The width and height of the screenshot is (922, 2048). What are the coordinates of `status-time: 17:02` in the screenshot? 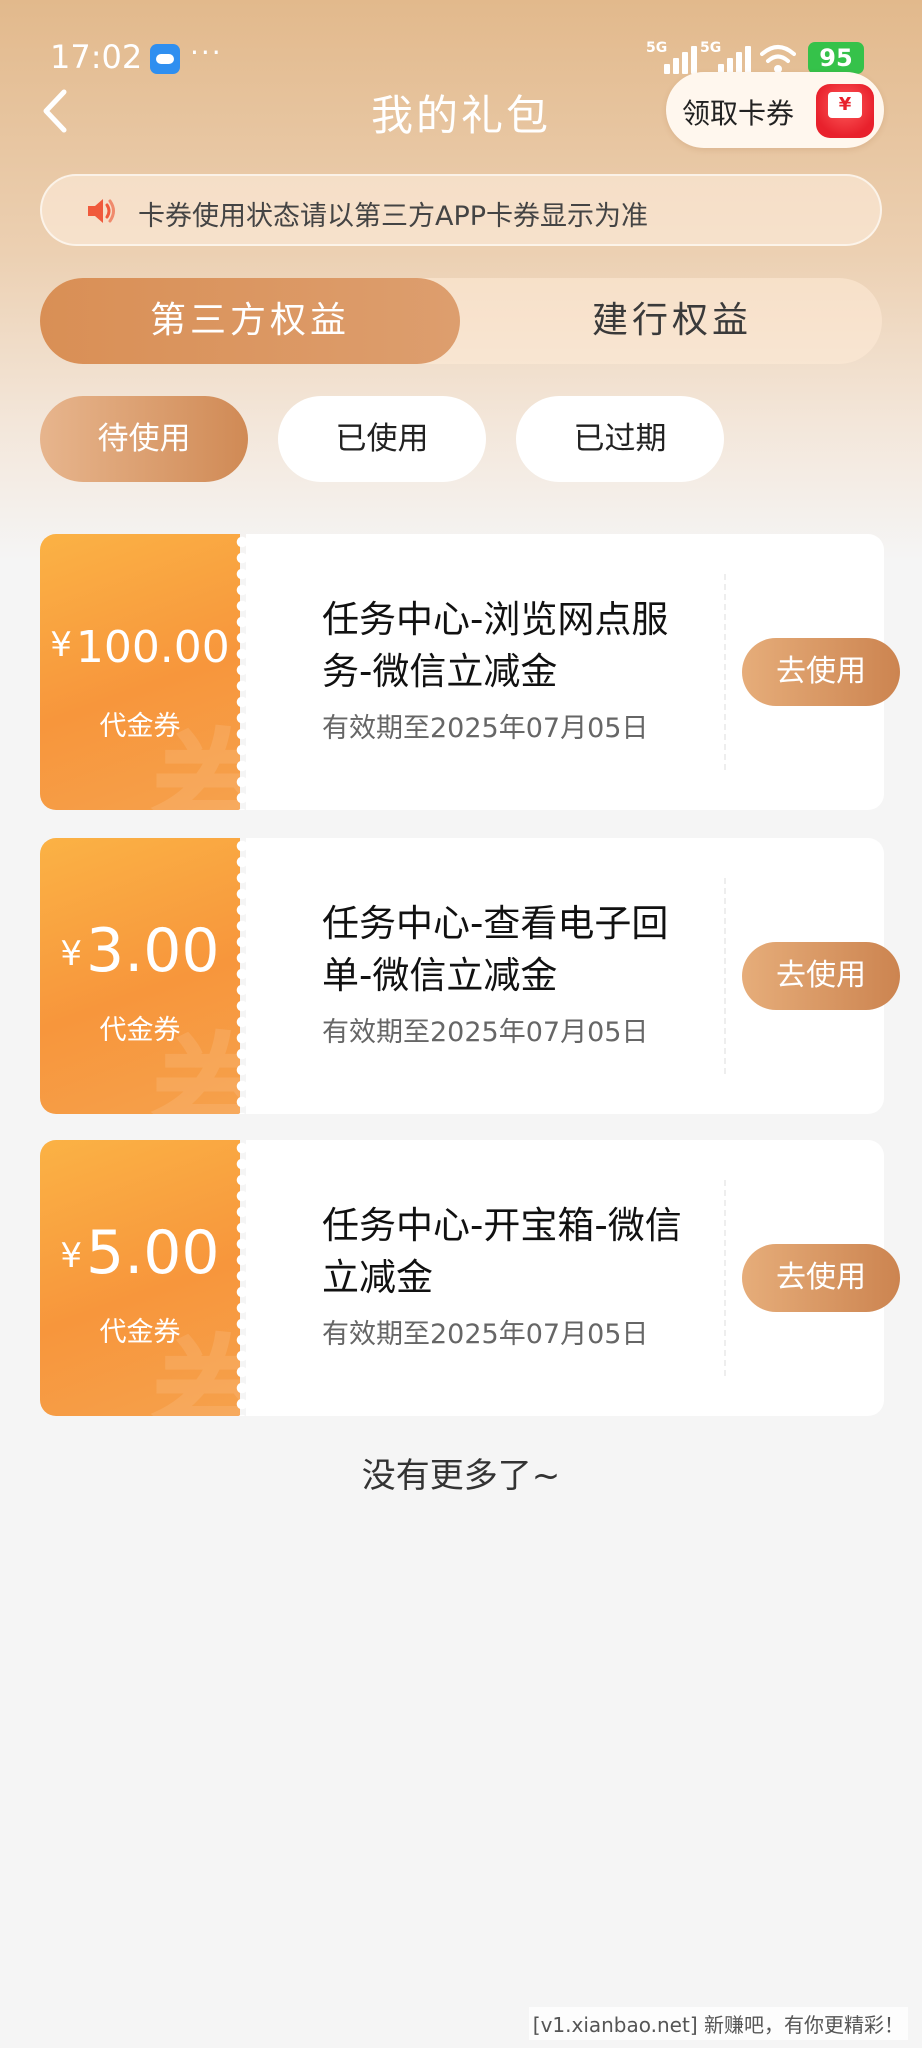 It's located at (96, 57).